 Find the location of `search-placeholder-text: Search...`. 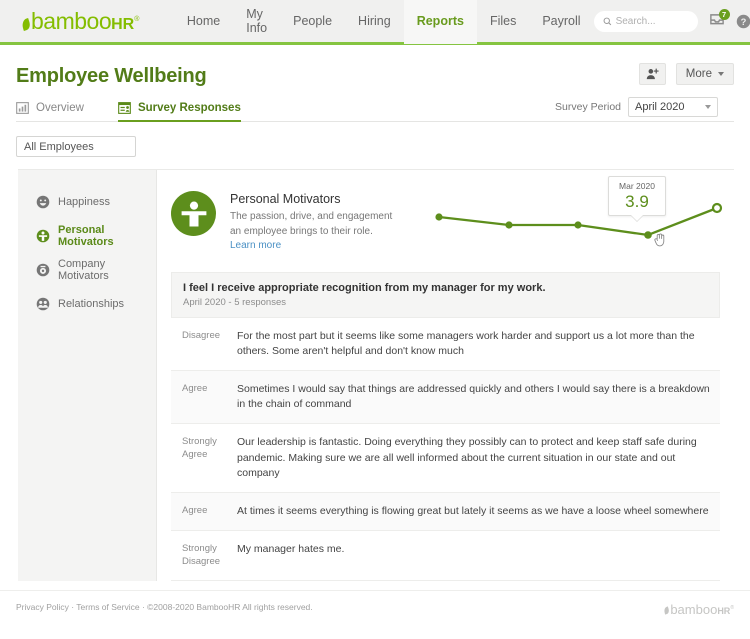

search-placeholder-text: Search... is located at coordinates (635, 21).